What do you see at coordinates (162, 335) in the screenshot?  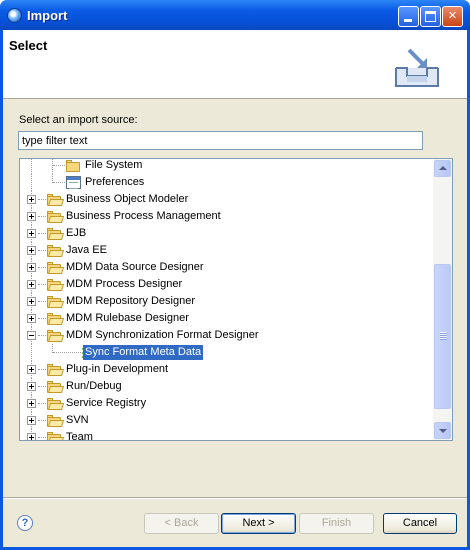 I see `tree-item-label: MDM Synchronization Format Designer` at bounding box center [162, 335].